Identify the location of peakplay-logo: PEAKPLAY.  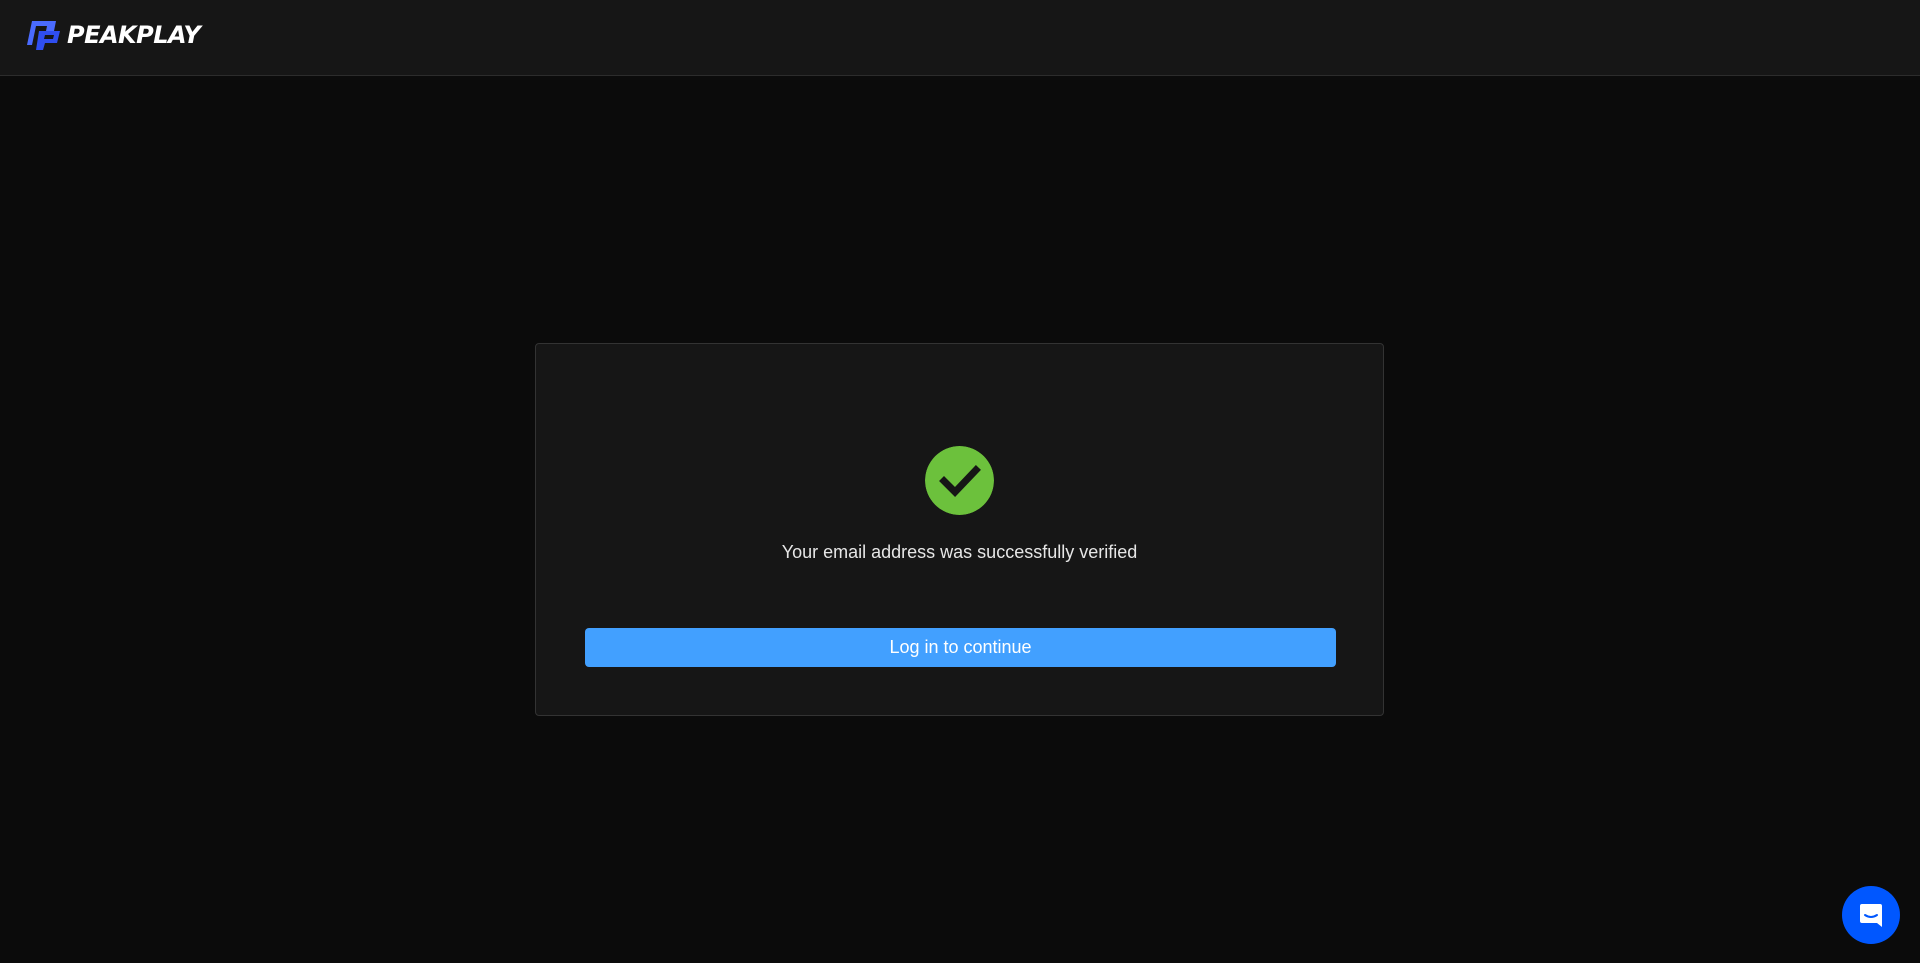
(113, 35).